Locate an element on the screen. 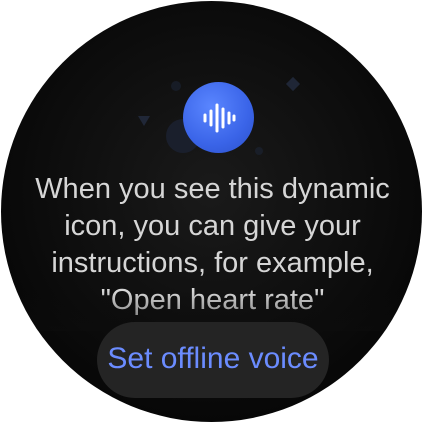 The image size is (423, 423). set-offline-voice-button: Set offline voice is located at coordinates (213, 360).